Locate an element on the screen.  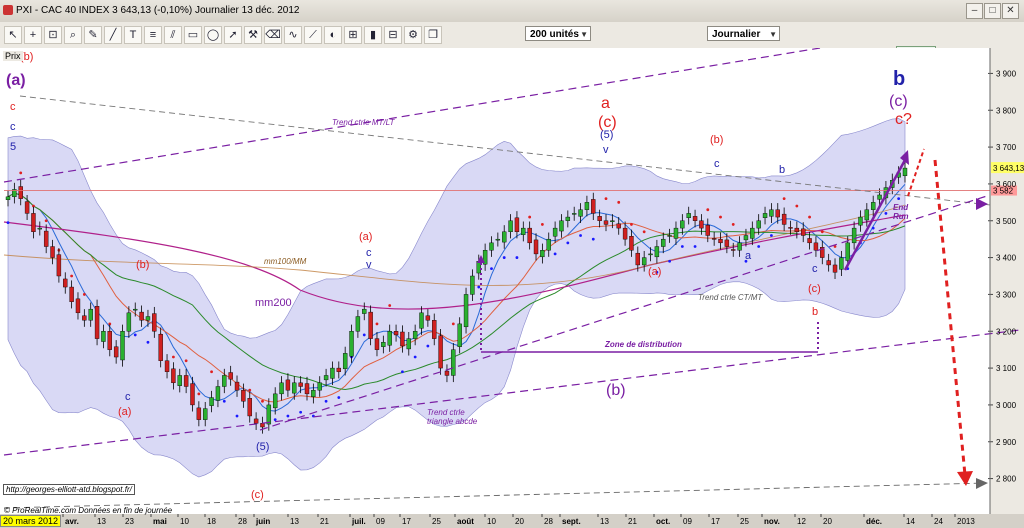
x-tick-label: 17 is located at coordinates (406, 521).